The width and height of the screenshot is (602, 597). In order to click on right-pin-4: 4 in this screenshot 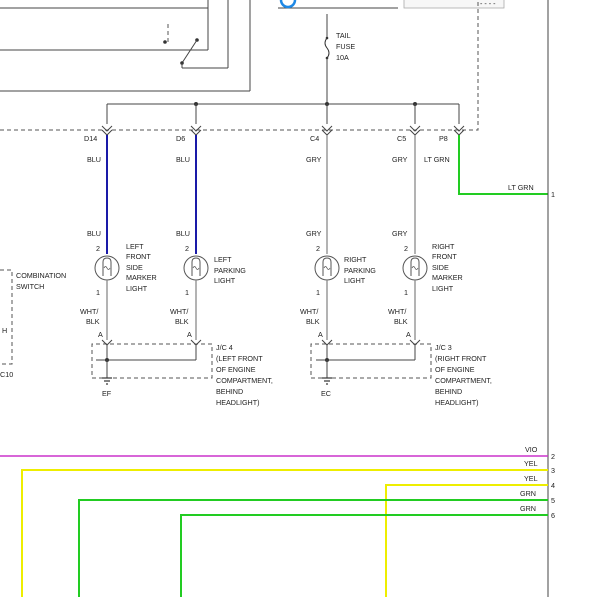, I will do `click(553, 485)`.